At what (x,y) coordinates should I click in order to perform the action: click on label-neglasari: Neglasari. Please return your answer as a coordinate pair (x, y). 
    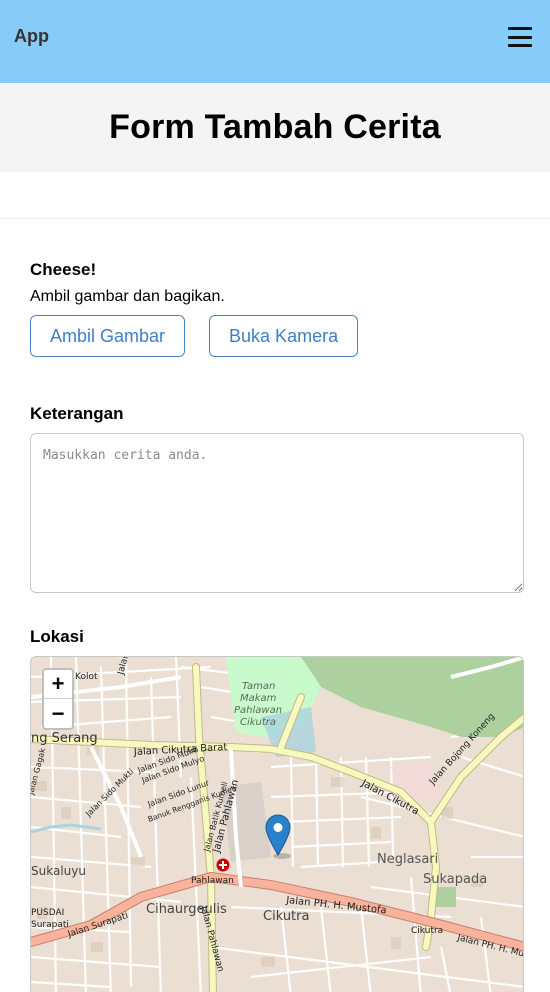
    Looking at the image, I should click on (407, 859).